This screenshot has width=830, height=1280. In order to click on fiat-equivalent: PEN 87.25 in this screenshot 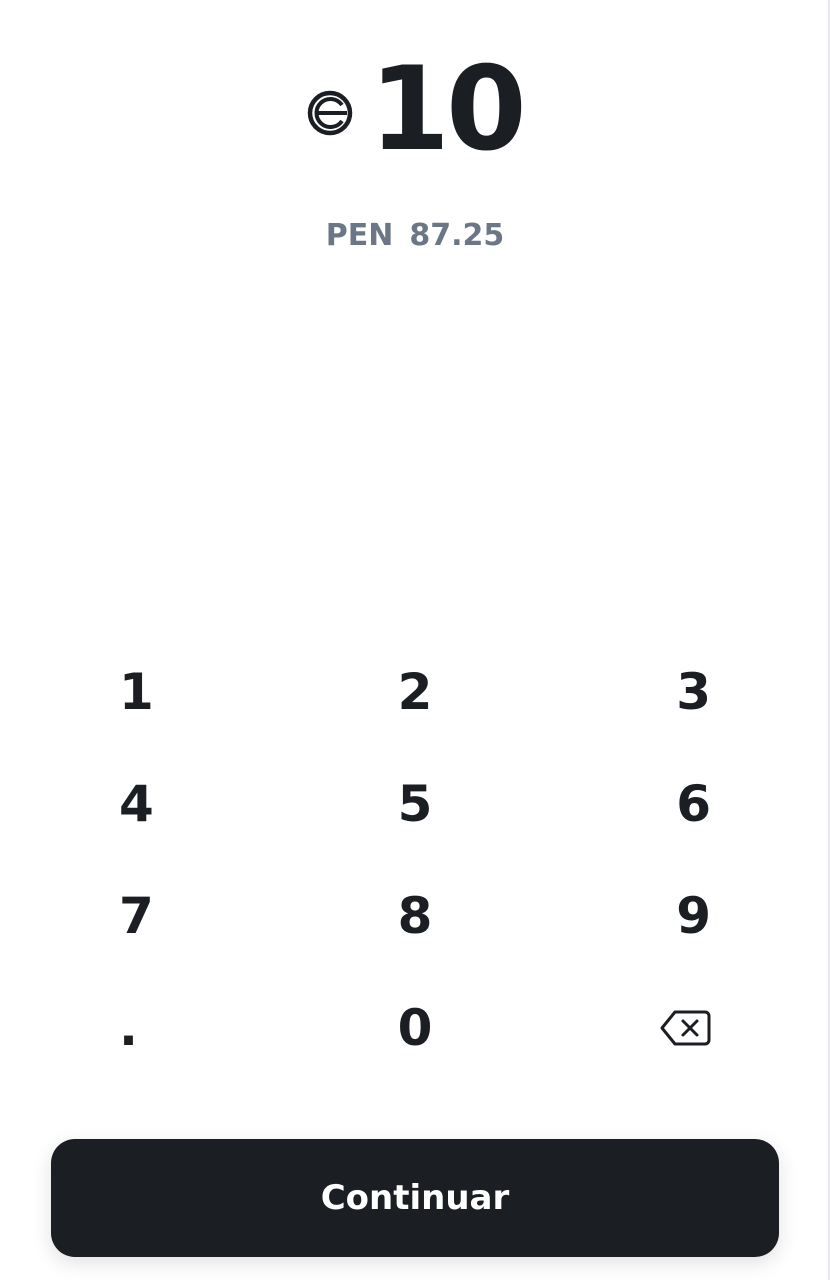, I will do `click(415, 235)`.